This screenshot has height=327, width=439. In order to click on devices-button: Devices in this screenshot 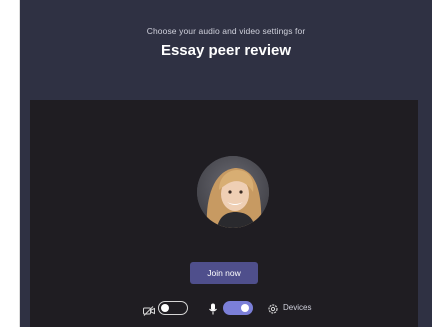, I will do `click(297, 307)`.